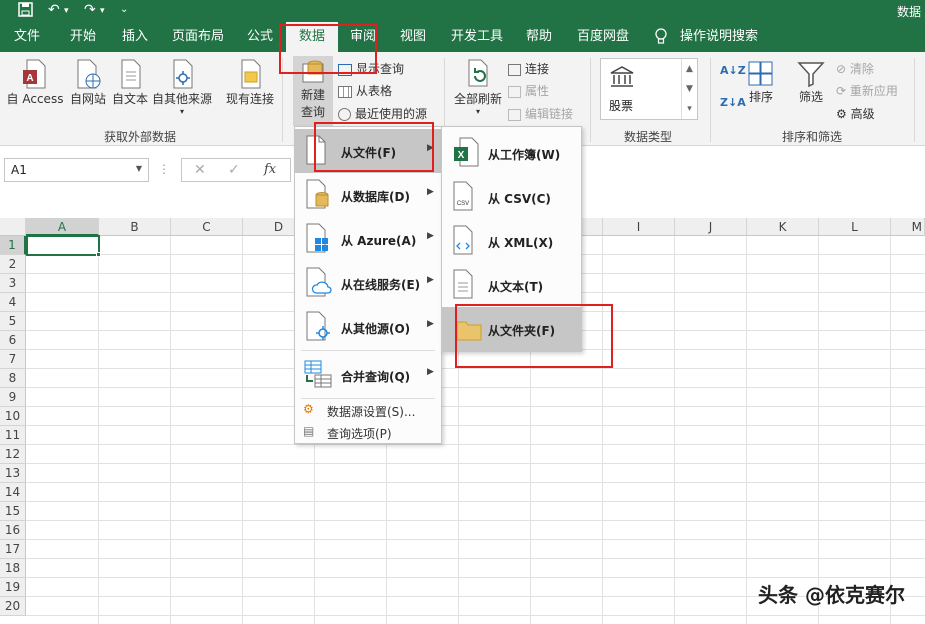 Image resolution: width=925 pixels, height=624 pixels. Describe the element at coordinates (719, 37) in the screenshot. I see `tell-me-search: 操作说明搜索` at that location.